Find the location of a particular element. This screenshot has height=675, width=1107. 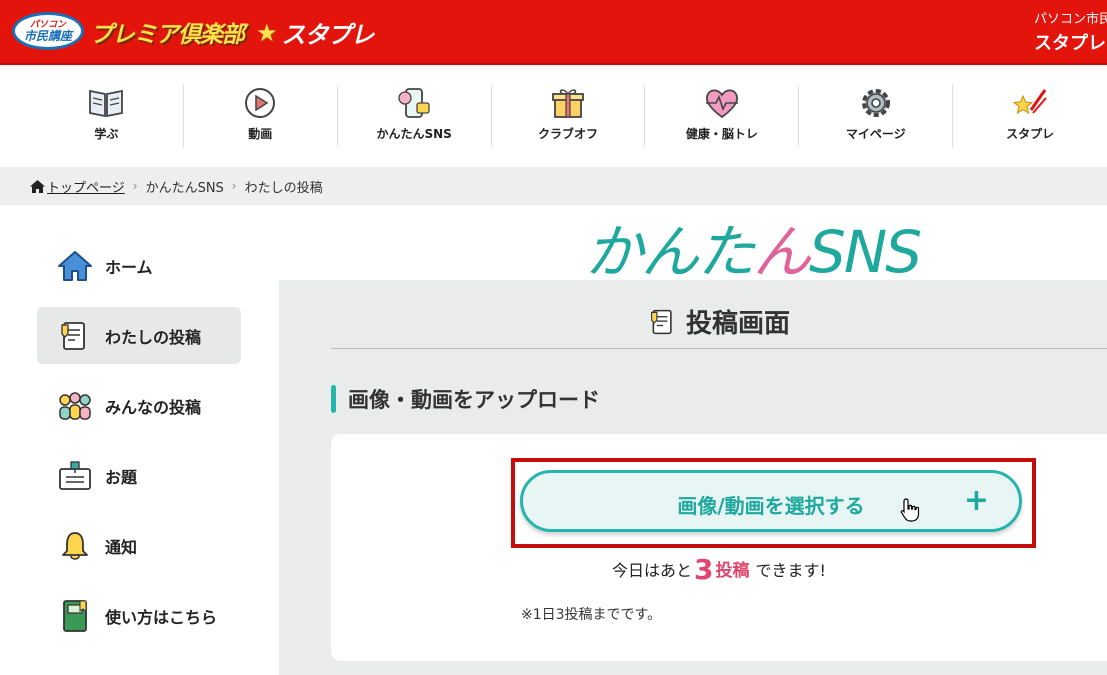

nav-label: 学ぶ is located at coordinates (106, 134).